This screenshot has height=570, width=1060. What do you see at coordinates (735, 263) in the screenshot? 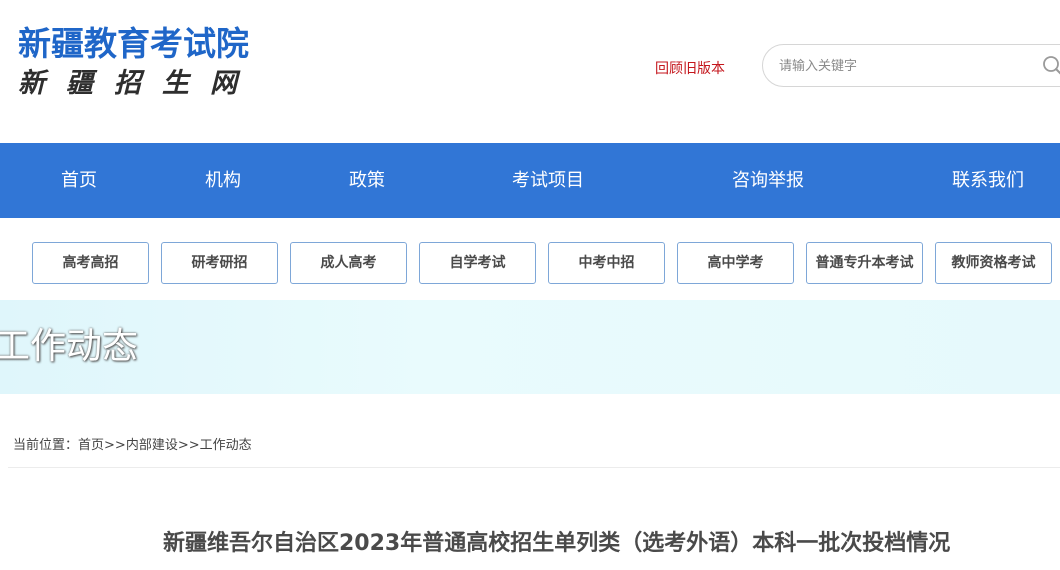
I see `category-button-high-school-test: 高中学考` at bounding box center [735, 263].